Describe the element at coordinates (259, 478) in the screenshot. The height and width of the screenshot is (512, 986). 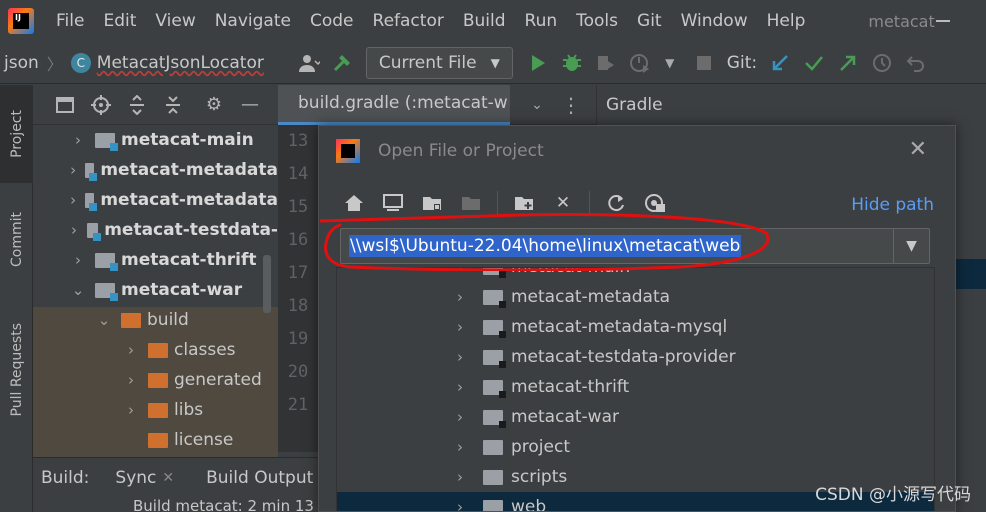
I see `tab-build-output: Build Output` at that location.